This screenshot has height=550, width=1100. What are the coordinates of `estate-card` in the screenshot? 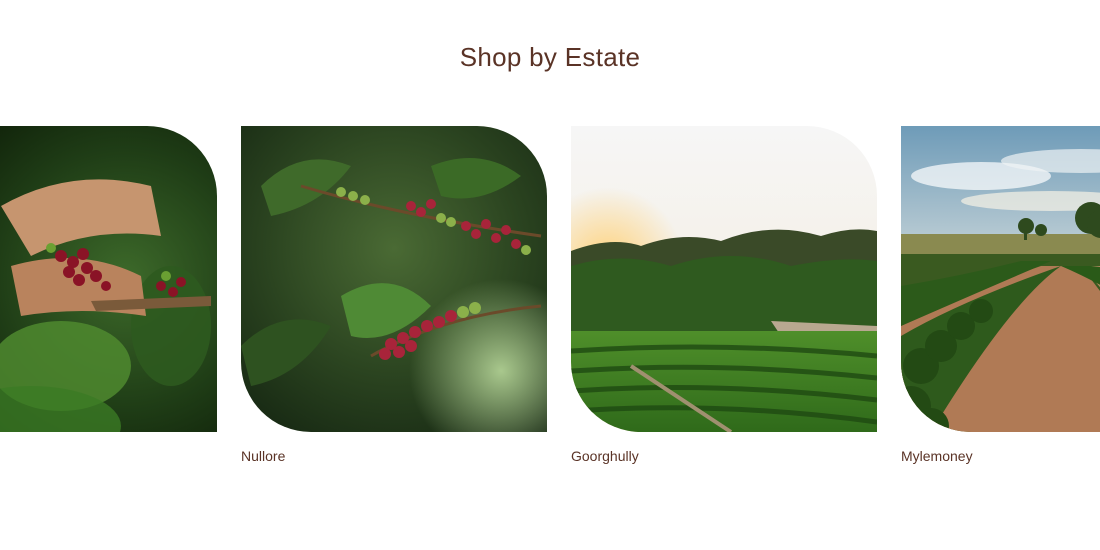 It's located at (108, 298).